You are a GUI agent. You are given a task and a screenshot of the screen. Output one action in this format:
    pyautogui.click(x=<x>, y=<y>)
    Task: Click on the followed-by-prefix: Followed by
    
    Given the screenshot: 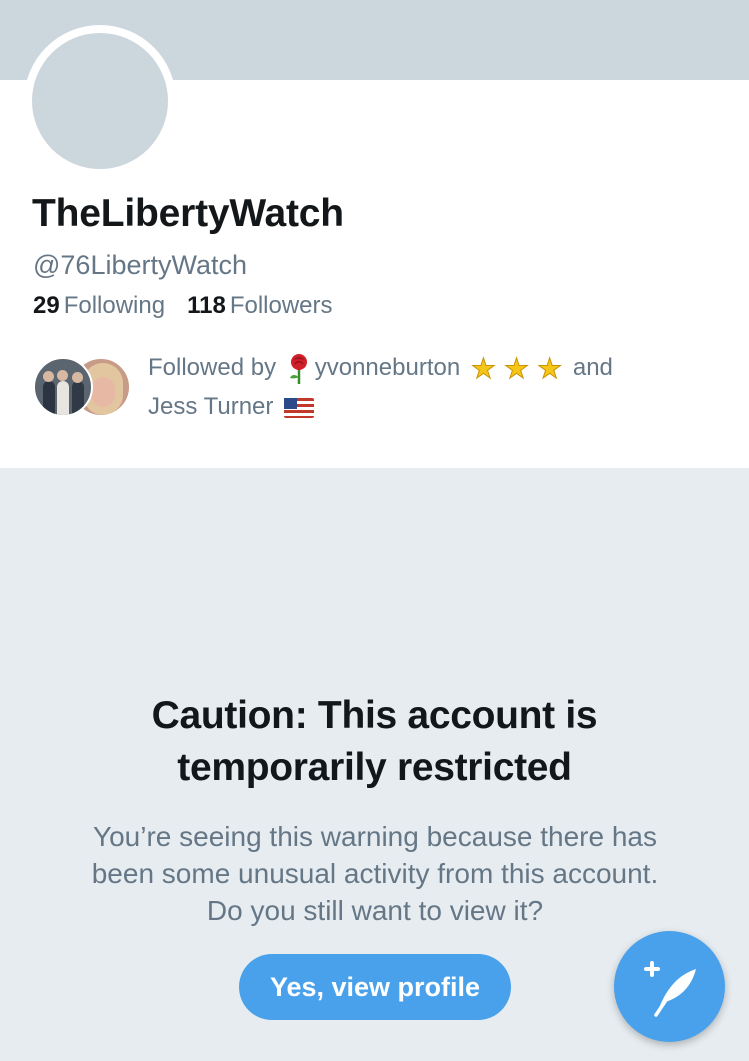 What is the action you would take?
    pyautogui.click(x=212, y=367)
    